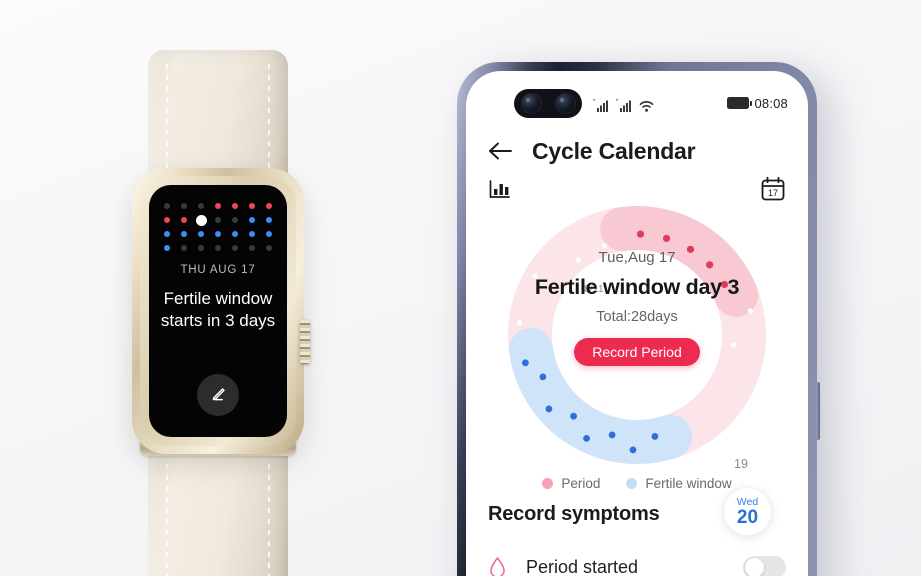 This screenshot has width=921, height=576. I want to click on symptom-toggle, so click(764, 565).